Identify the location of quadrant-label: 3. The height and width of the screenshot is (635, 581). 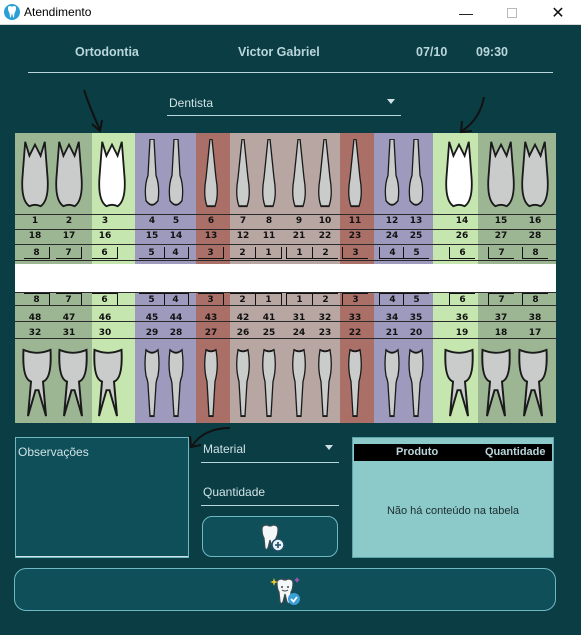
(211, 253).